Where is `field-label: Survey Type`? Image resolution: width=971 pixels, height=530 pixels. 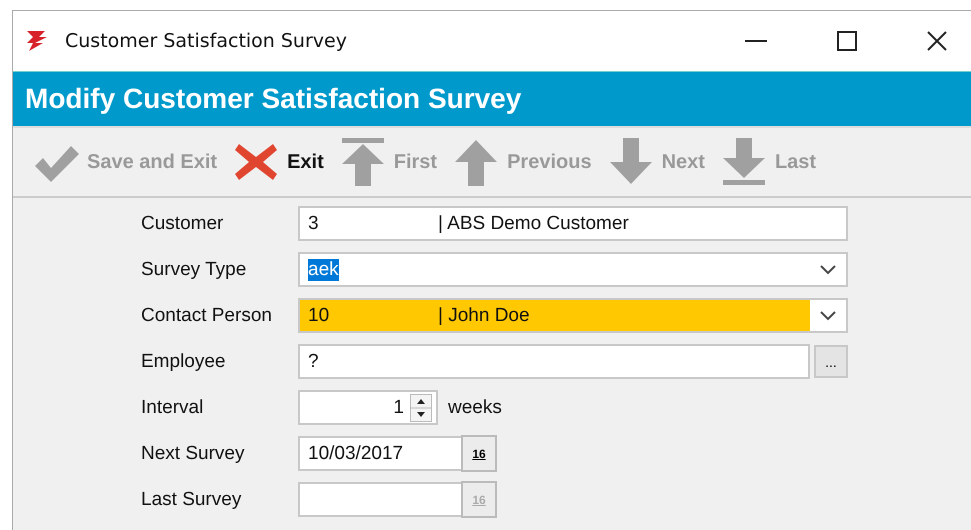 field-label: Survey Type is located at coordinates (194, 269).